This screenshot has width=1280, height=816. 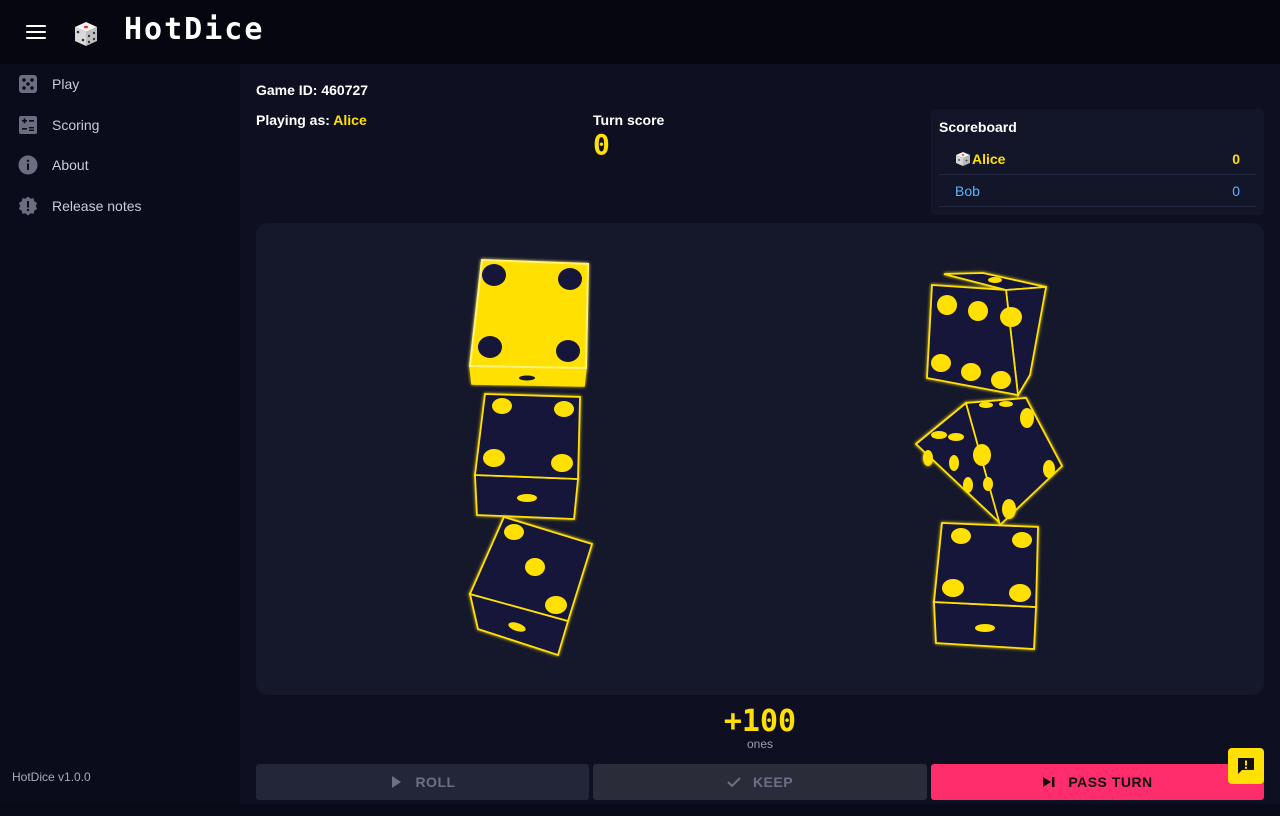 What do you see at coordinates (978, 127) in the screenshot?
I see `scoreboard-title: Scoreboard` at bounding box center [978, 127].